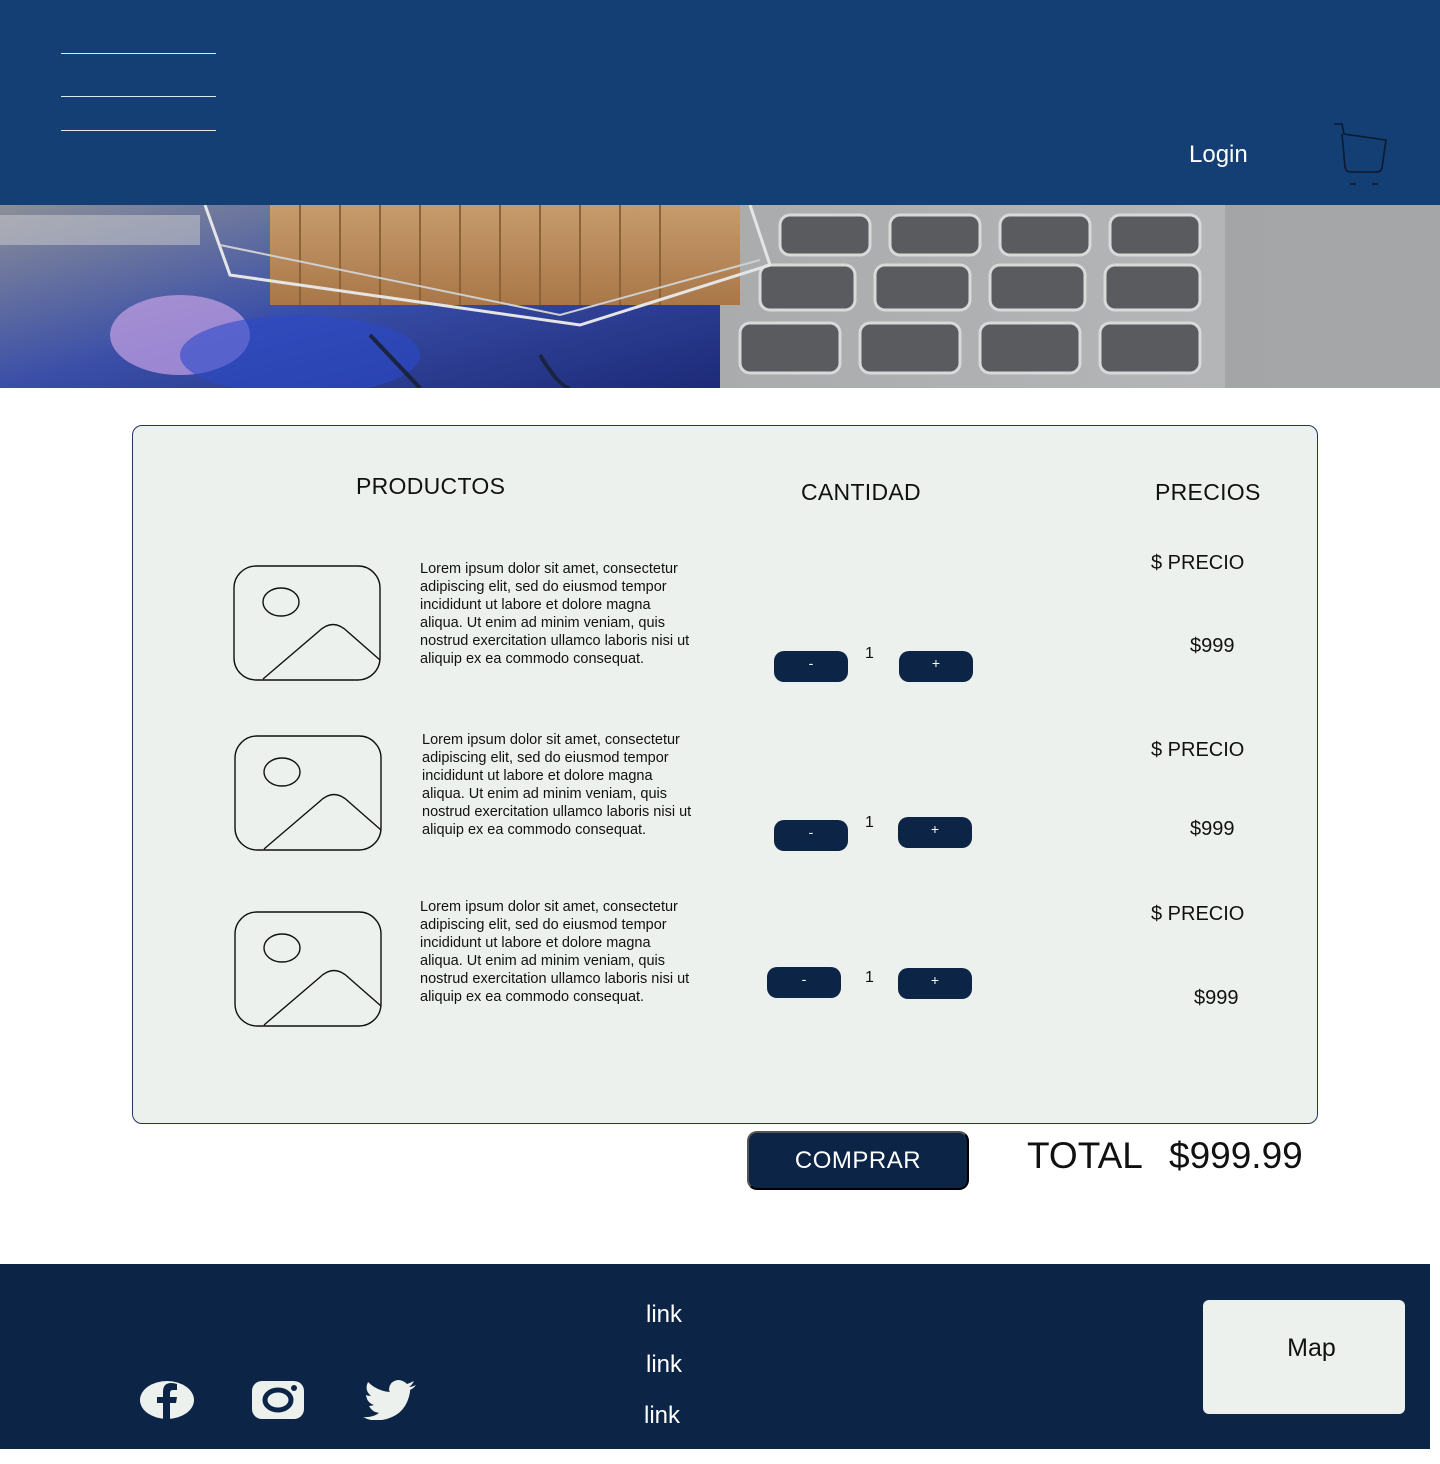 The image size is (1440, 1464). Describe the element at coordinates (861, 492) in the screenshot. I see `quantity-column-header: CANTIDAD` at that location.